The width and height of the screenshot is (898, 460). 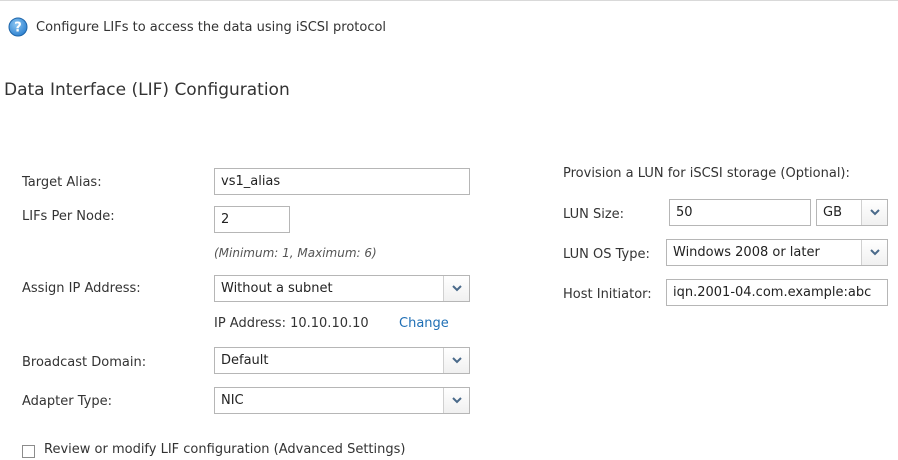 What do you see at coordinates (245, 360) in the screenshot?
I see `broadcast-domain-value: Default` at bounding box center [245, 360].